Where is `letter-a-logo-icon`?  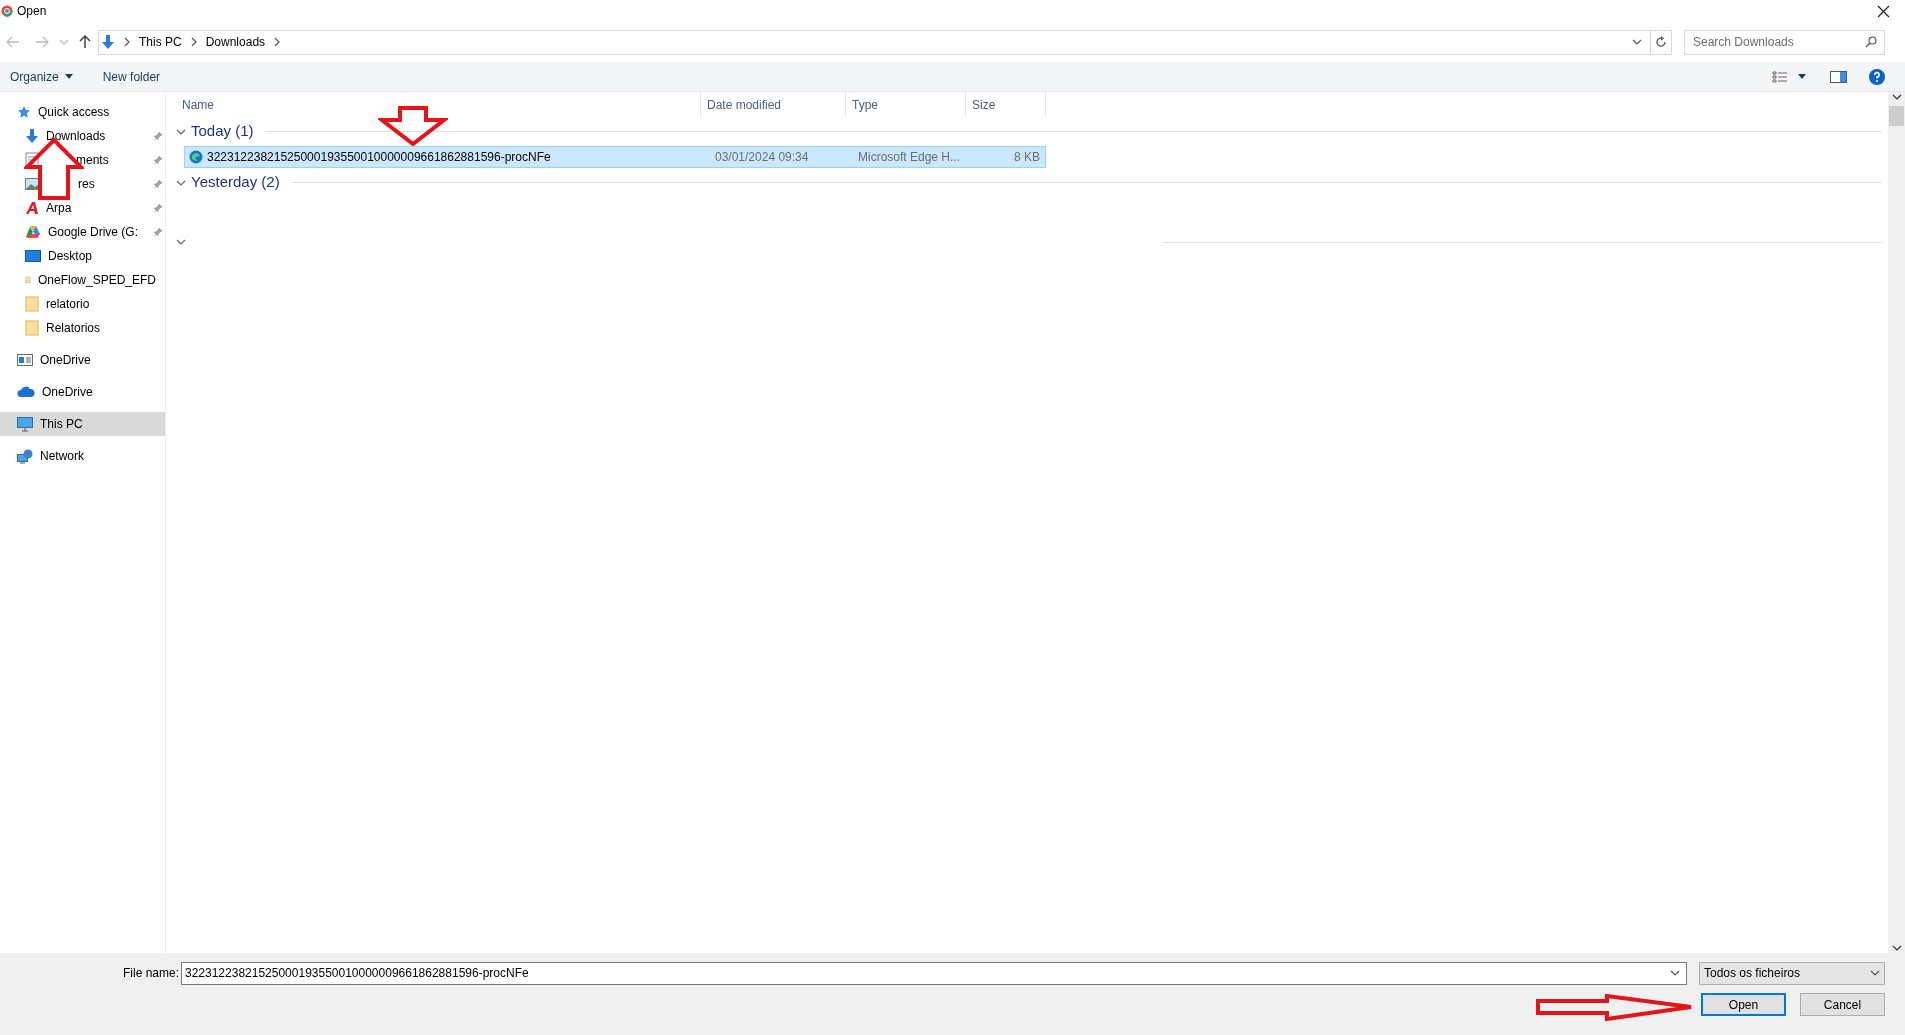
letter-a-logo-icon is located at coordinates (32, 208).